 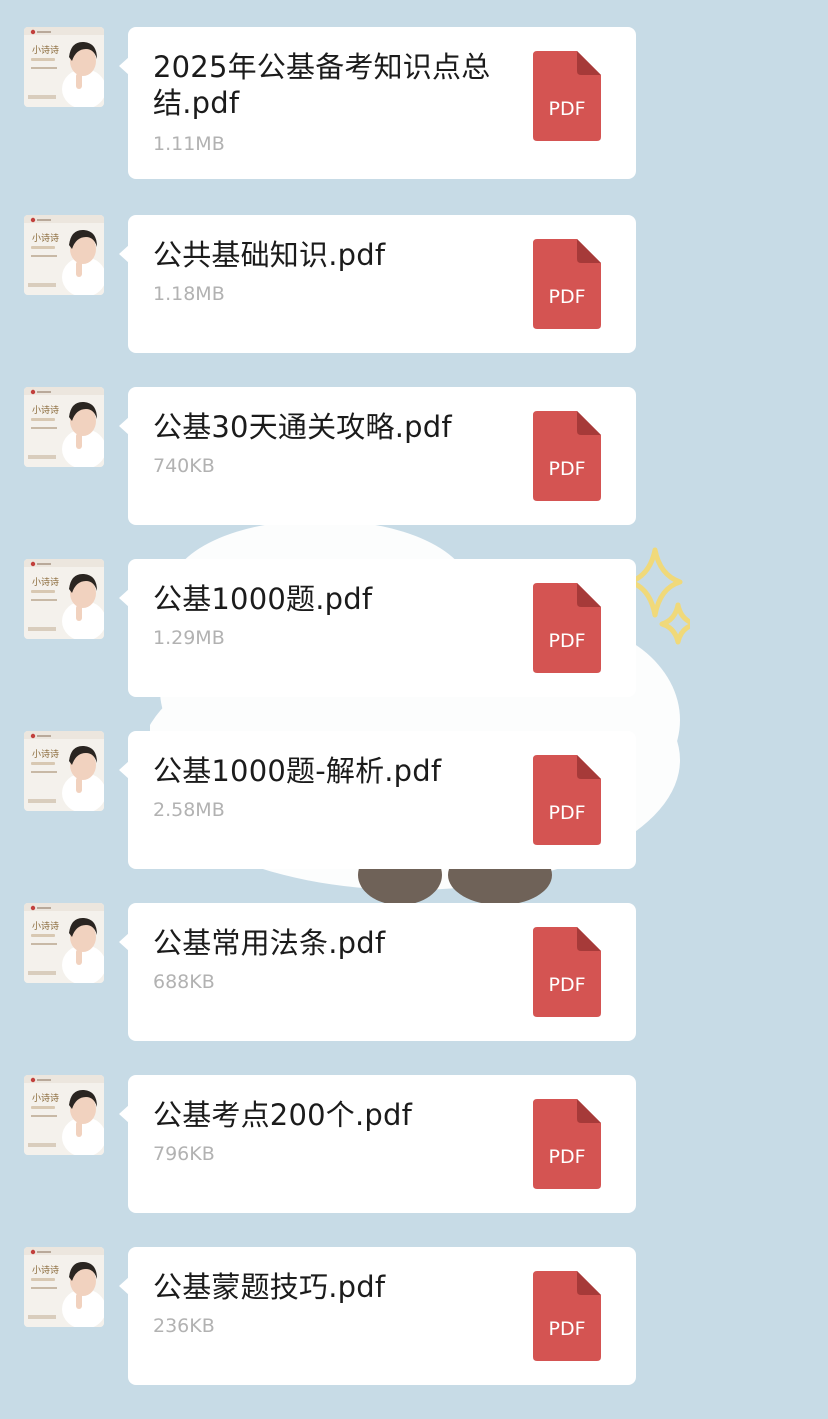 I want to click on file-size: 1.18MB, so click(x=189, y=294).